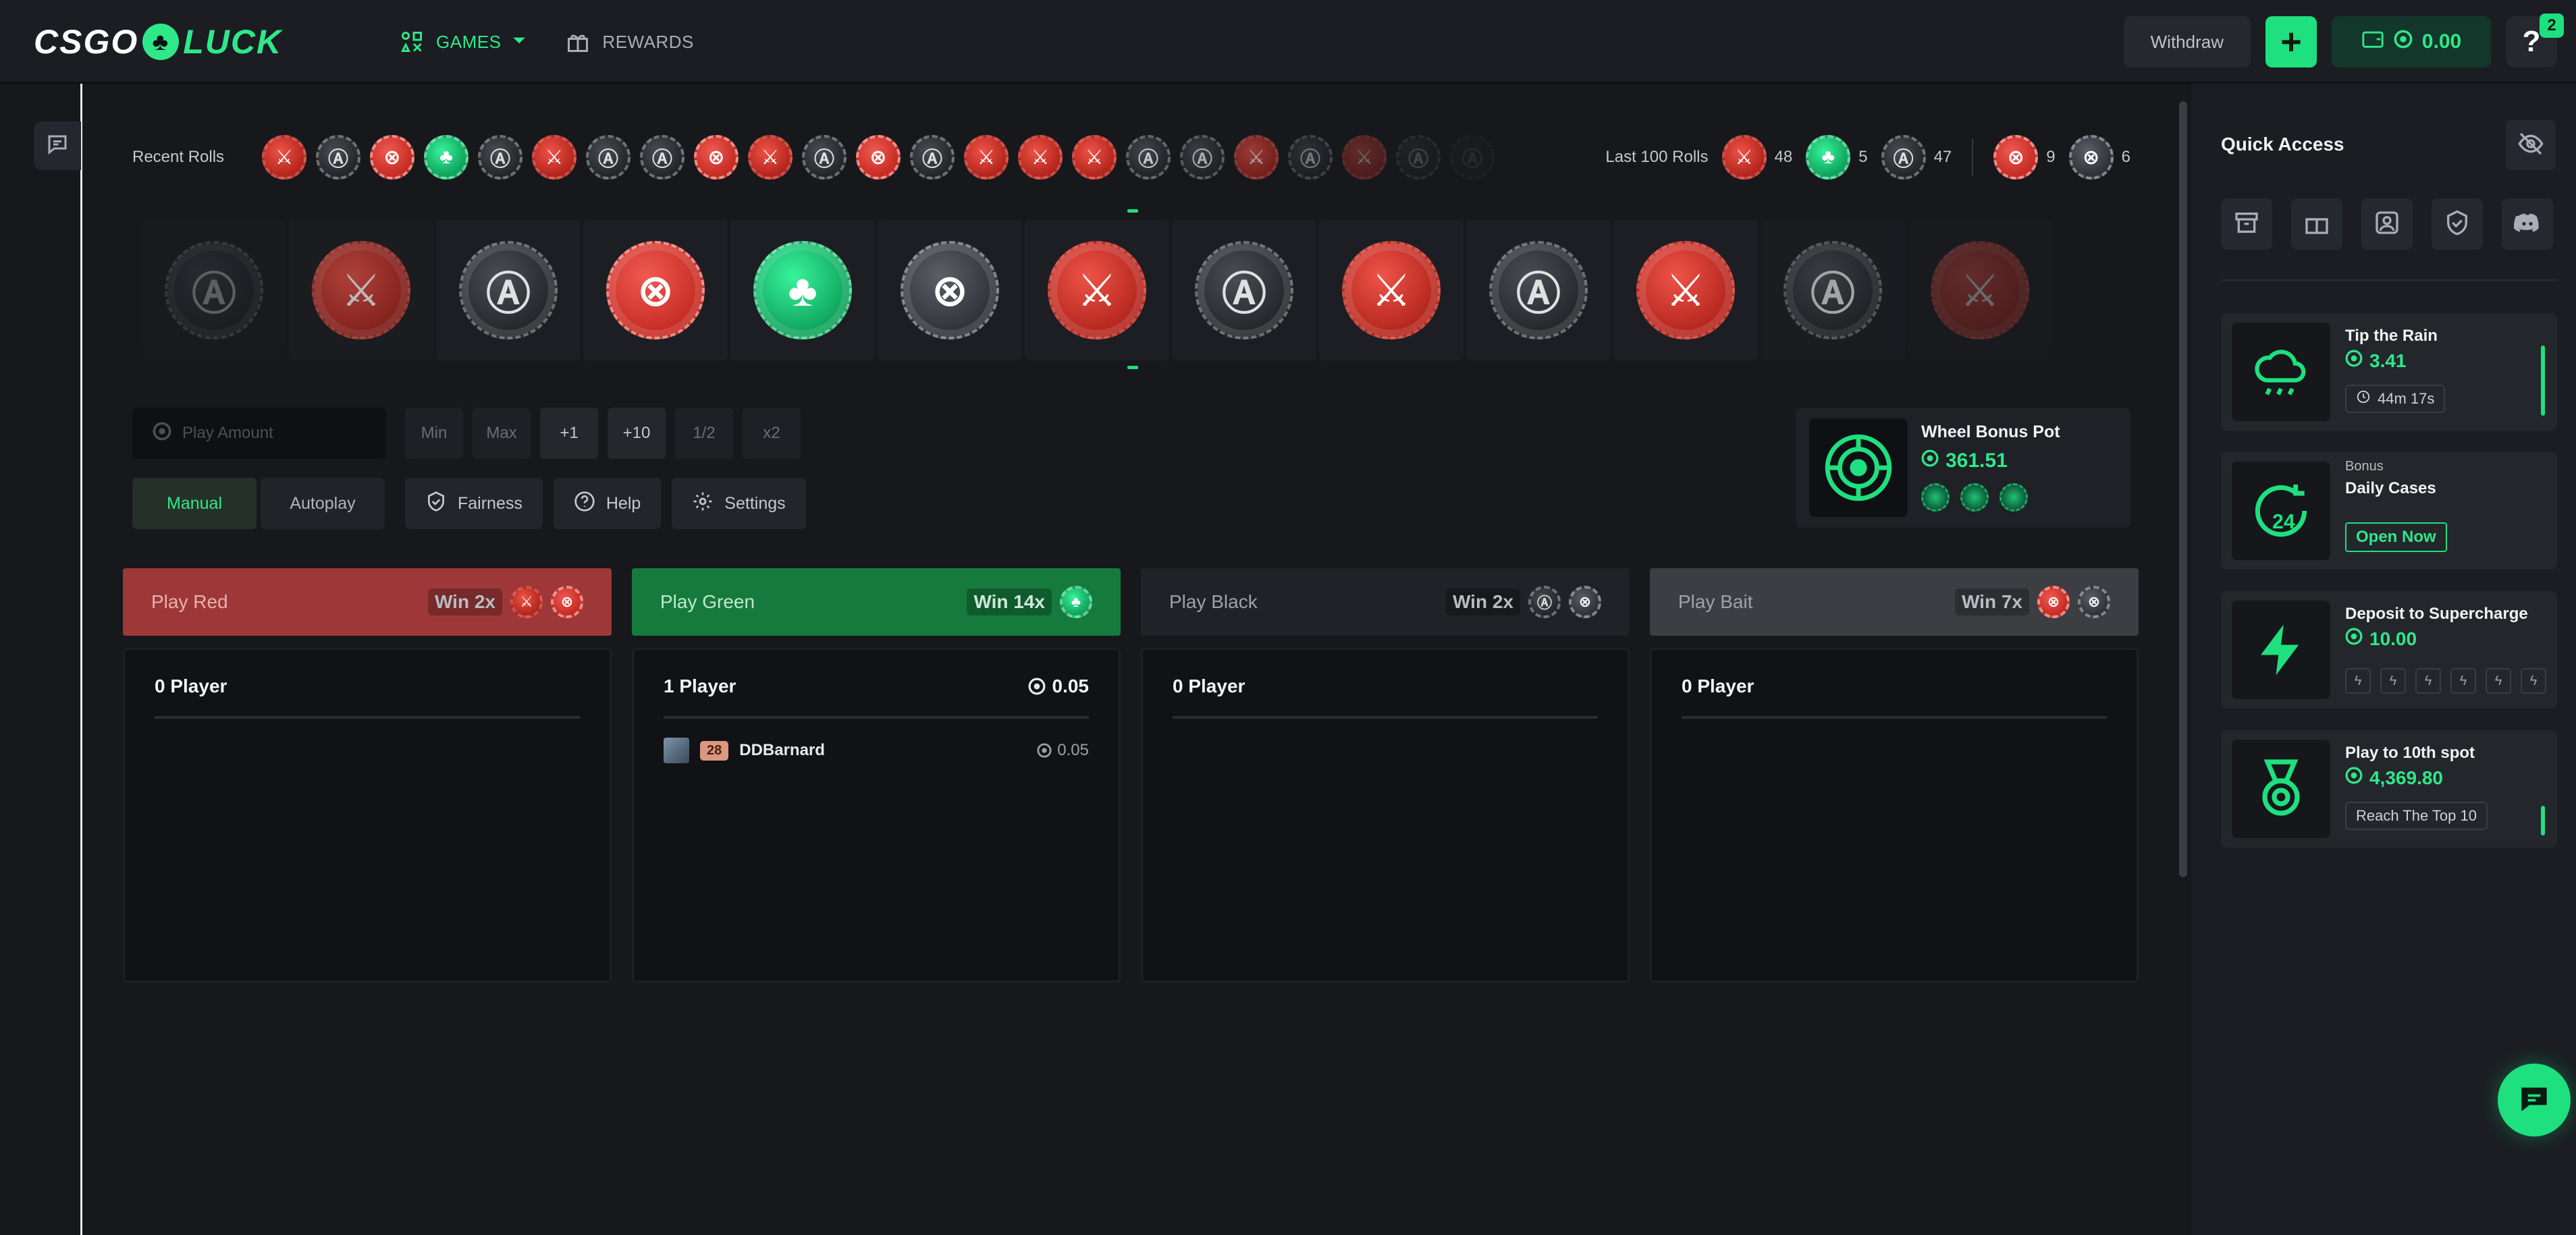 The width and height of the screenshot is (2576, 1235). I want to click on tip-rain-card: Tip the Rain 3.41 44m 17s, so click(2389, 372).